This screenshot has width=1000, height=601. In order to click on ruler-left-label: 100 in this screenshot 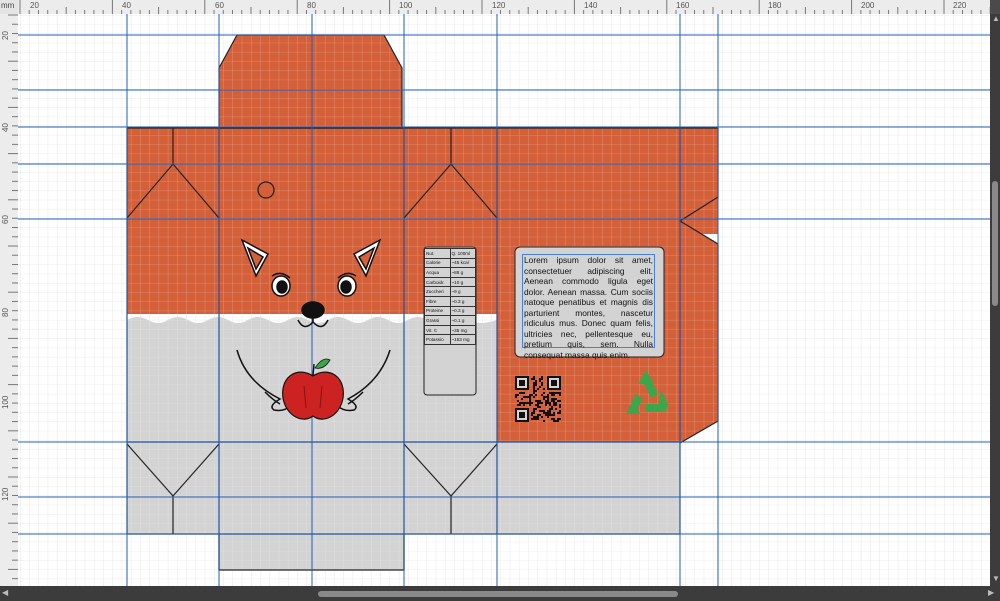, I will do `click(5, 402)`.